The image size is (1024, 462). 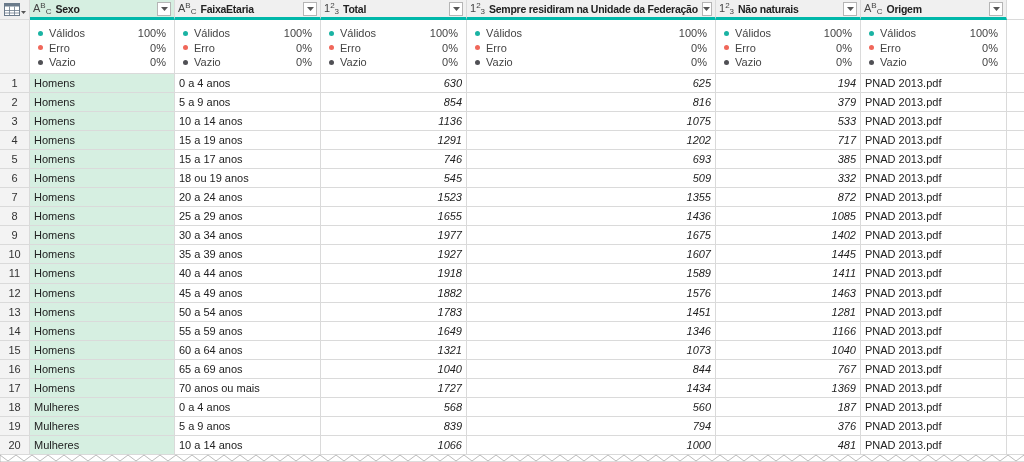 I want to click on column-header: A$^{B}$$_{C}$ Origem, so click(x=934, y=10).